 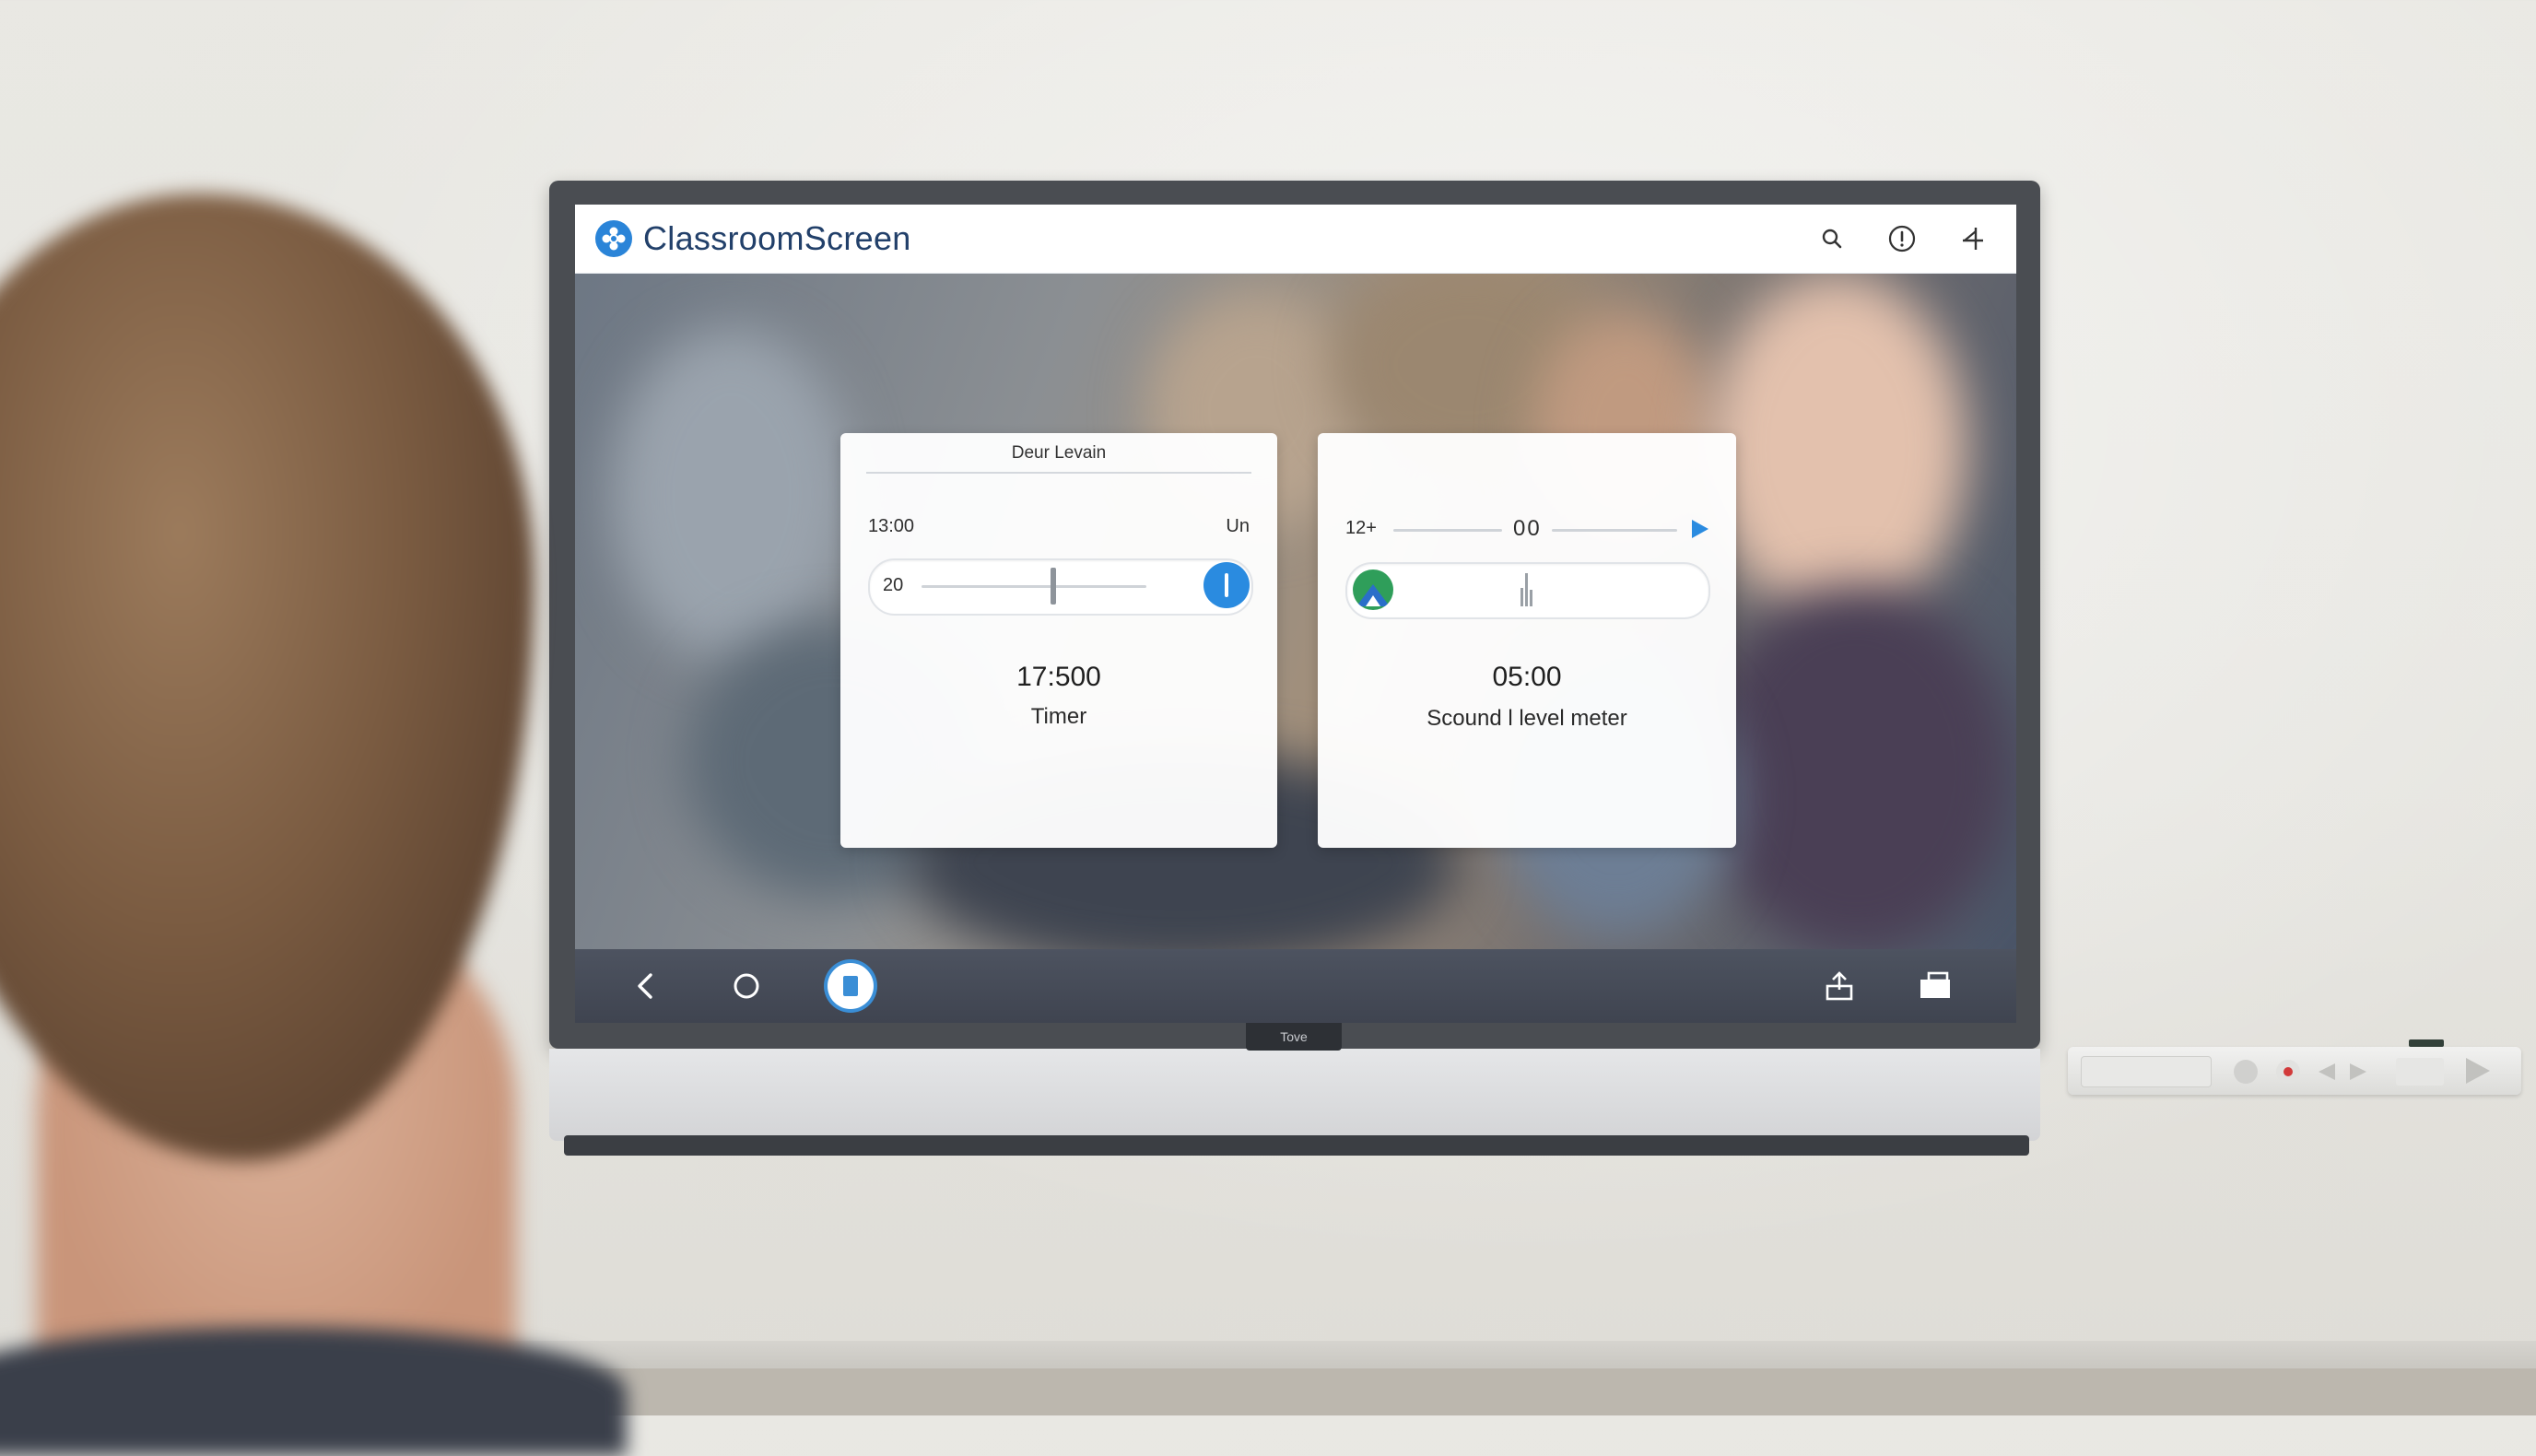 What do you see at coordinates (1361, 528) in the screenshot?
I see `sound-level-left-label: 12+` at bounding box center [1361, 528].